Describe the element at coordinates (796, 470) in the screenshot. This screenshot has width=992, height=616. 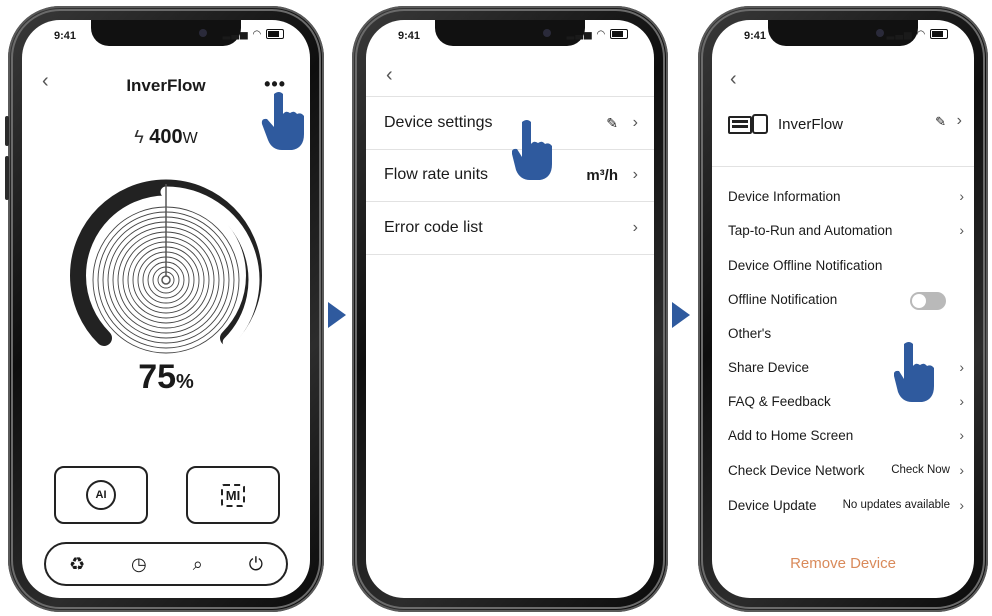
I see `menu-item-label: Check Device Network` at that location.